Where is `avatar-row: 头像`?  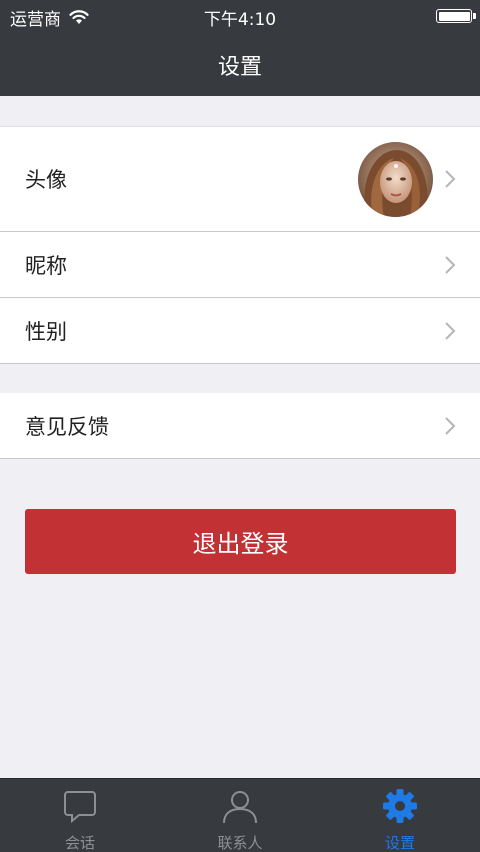
avatar-row: 头像 is located at coordinates (240, 179).